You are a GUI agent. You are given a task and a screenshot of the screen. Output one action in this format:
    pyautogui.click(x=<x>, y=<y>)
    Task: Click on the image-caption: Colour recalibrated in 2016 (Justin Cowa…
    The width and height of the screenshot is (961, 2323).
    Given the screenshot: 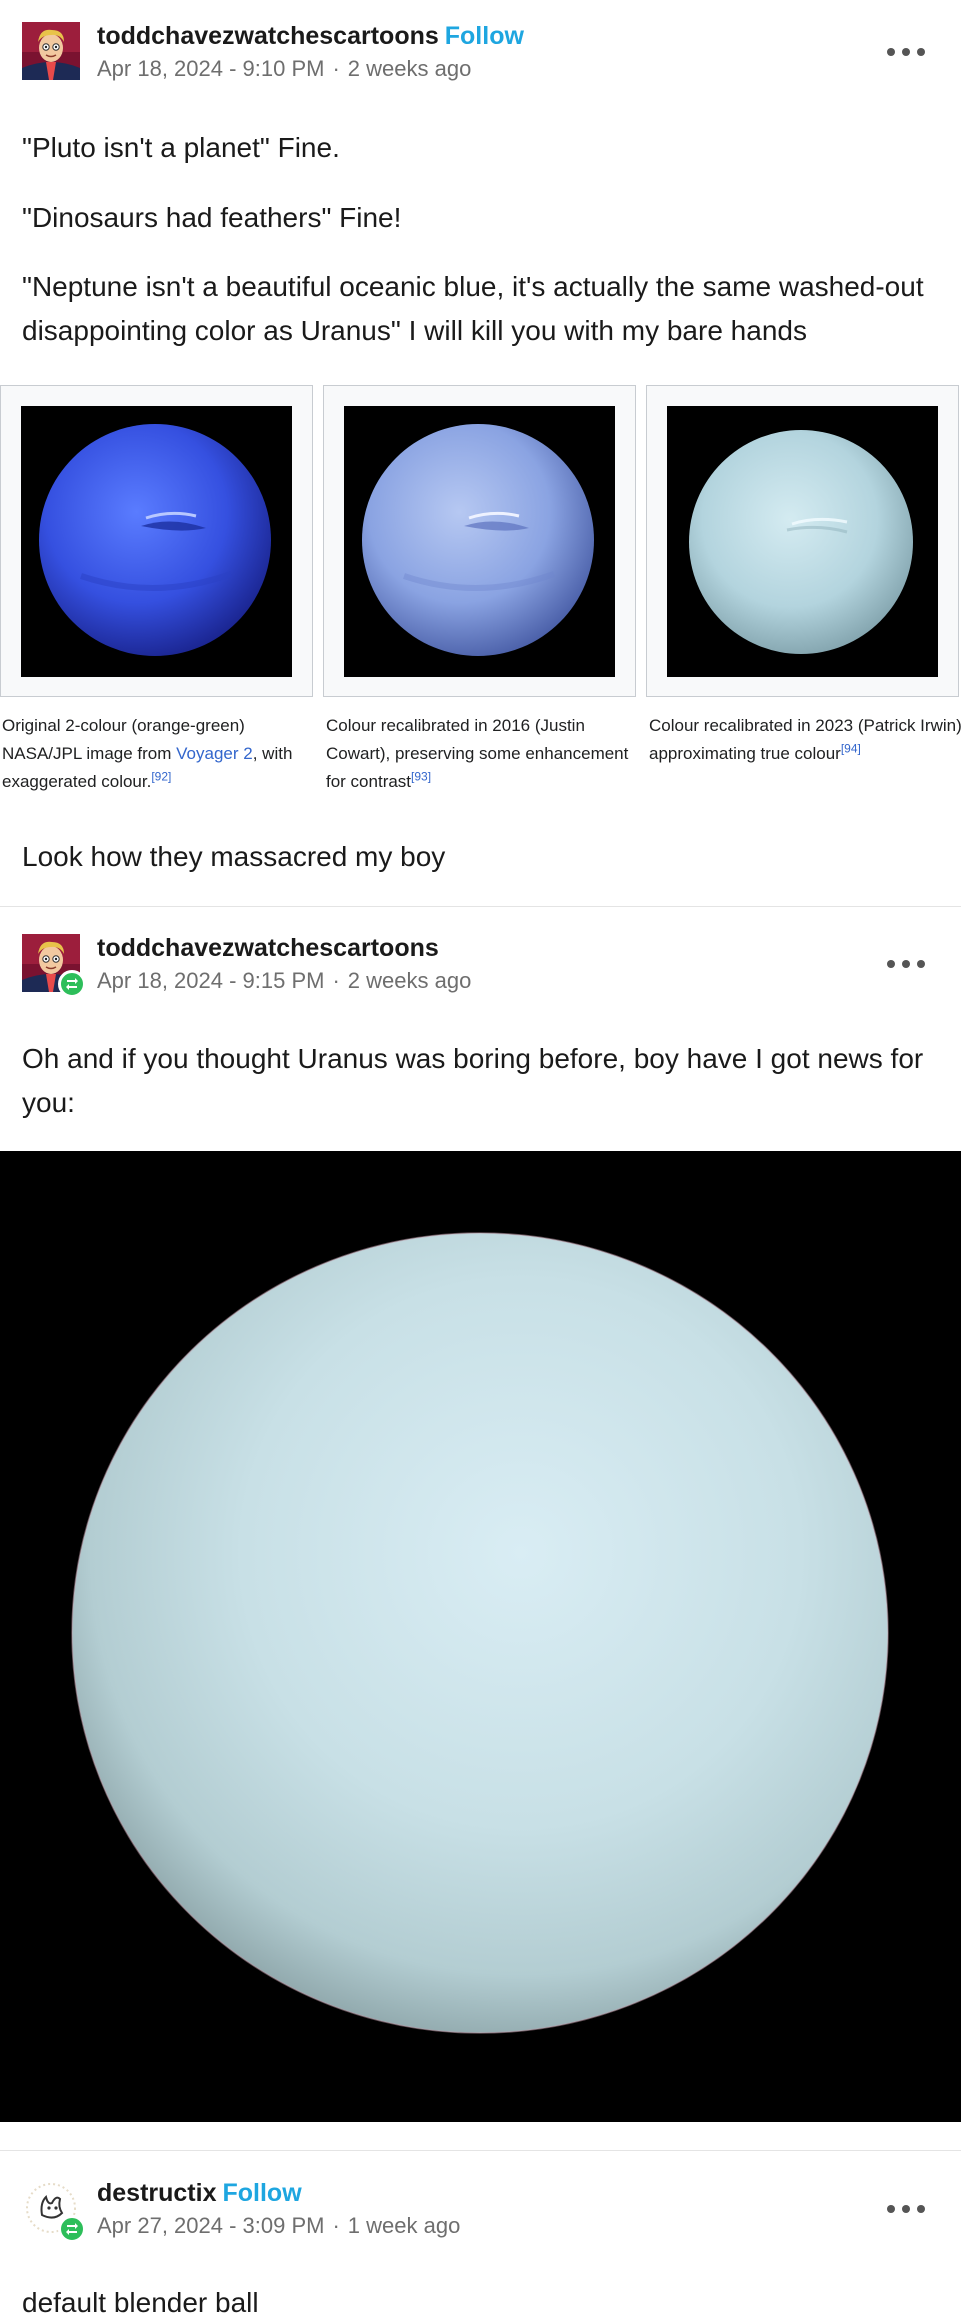 What is the action you would take?
    pyautogui.click(x=477, y=753)
    